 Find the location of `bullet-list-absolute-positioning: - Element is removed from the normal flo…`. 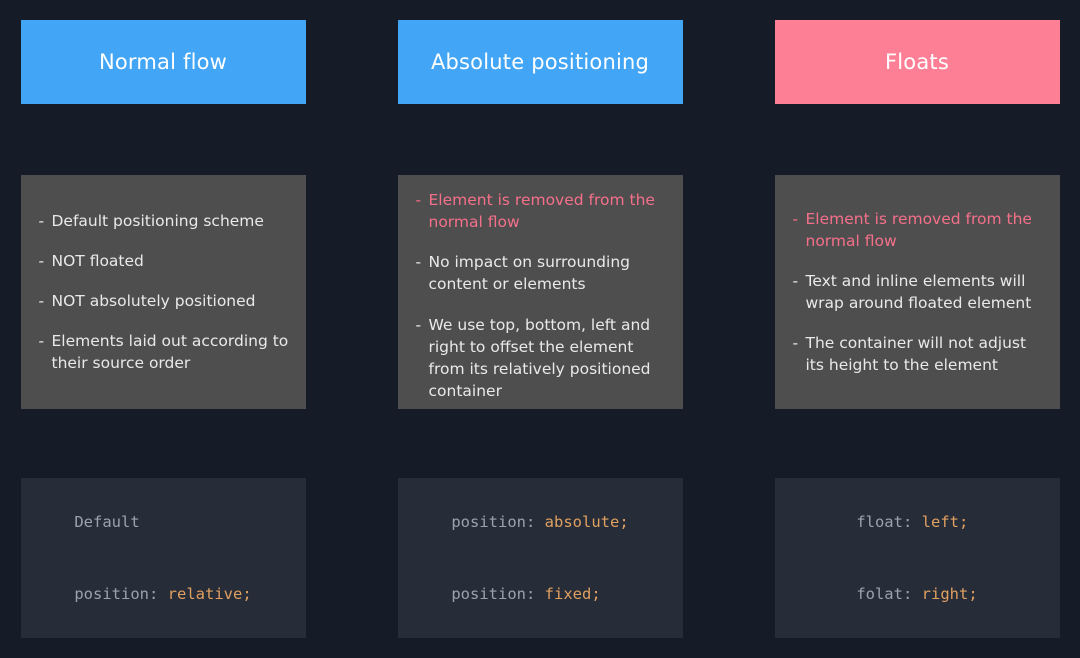

bullet-list-absolute-positioning: - Element is removed from the normal flo… is located at coordinates (541, 295).